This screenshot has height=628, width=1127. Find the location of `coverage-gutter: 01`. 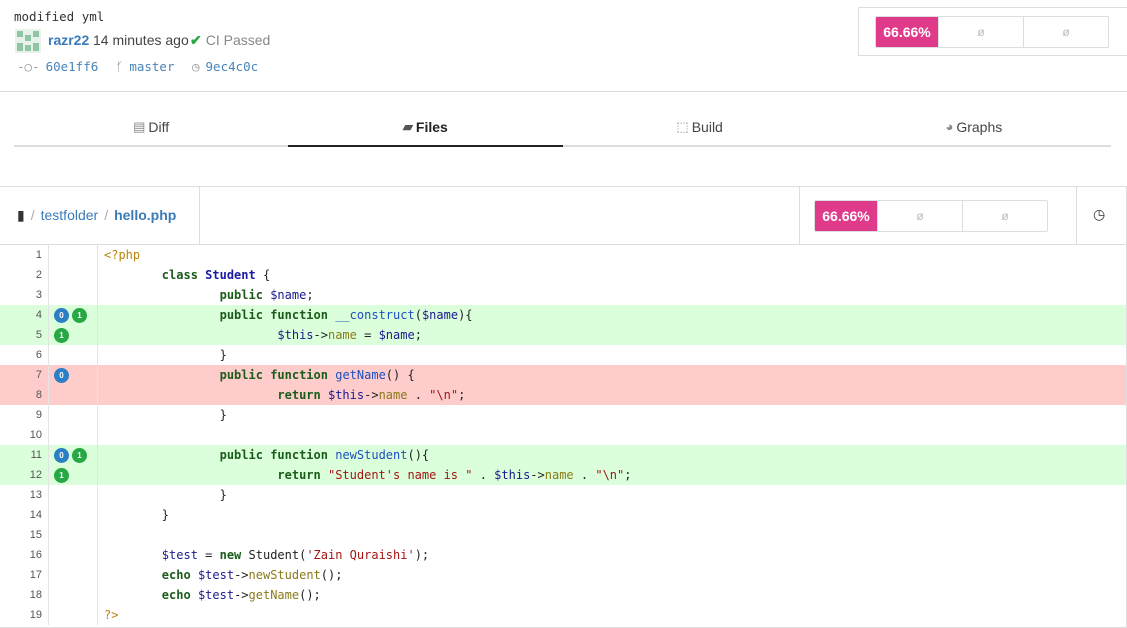

coverage-gutter: 01 is located at coordinates (73, 315).